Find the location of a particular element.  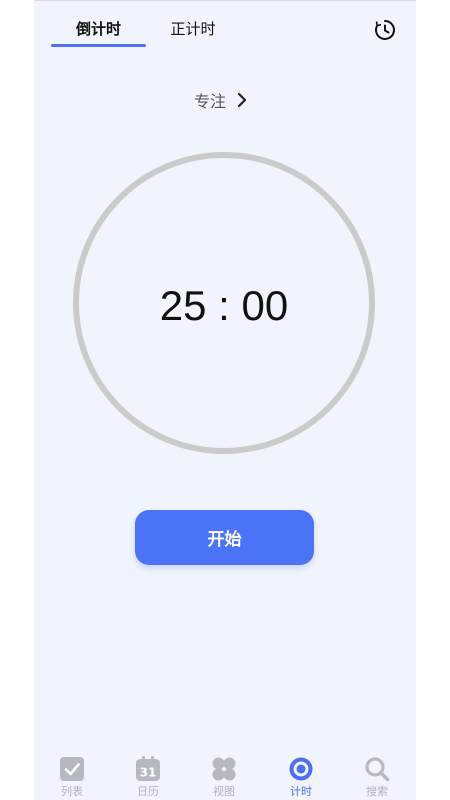

timer-display: 25 : 00 is located at coordinates (224, 305).